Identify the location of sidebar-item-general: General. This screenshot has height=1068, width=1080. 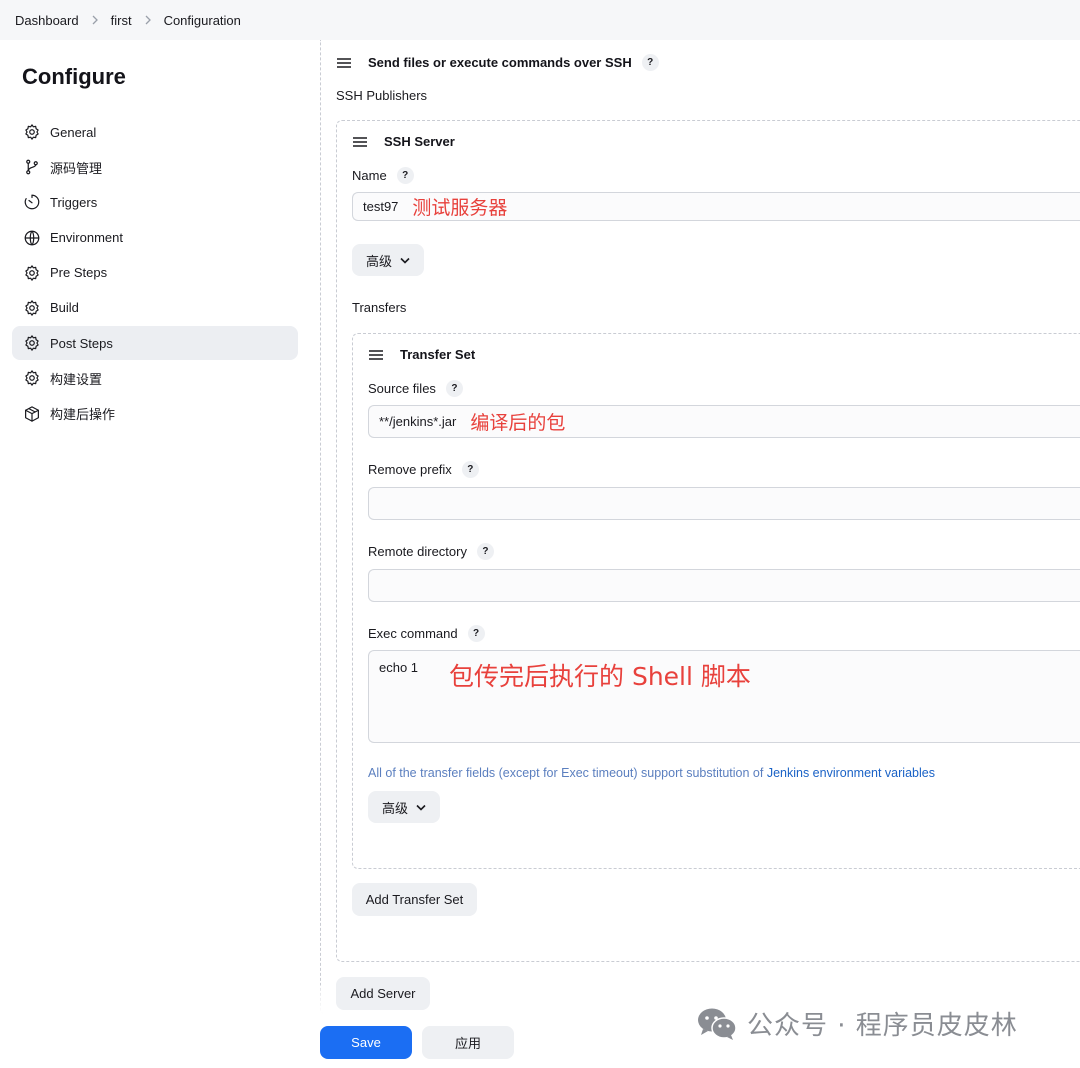
(155, 132).